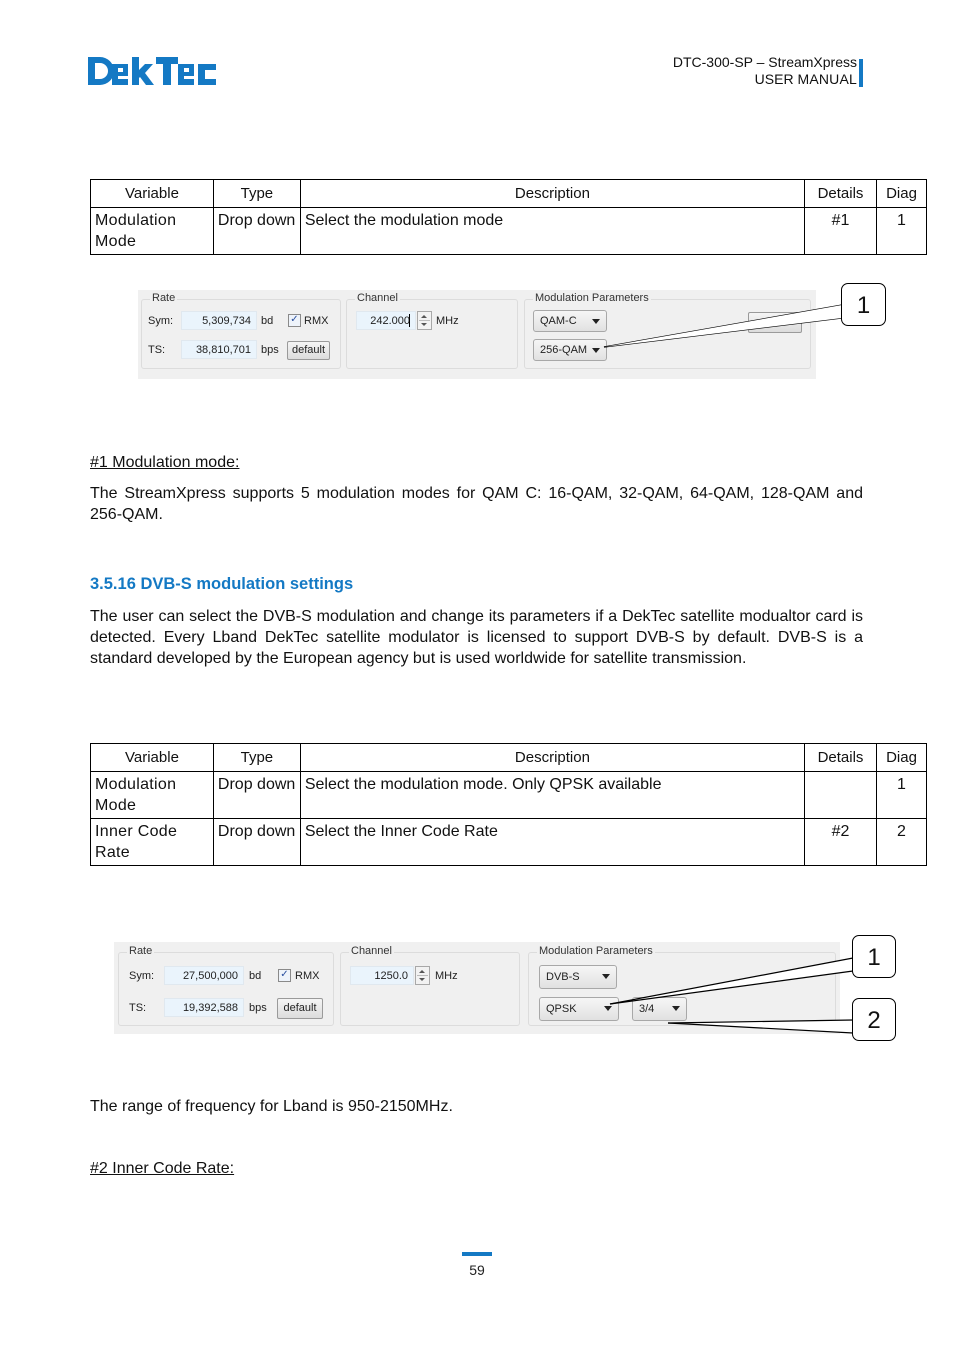 This screenshot has width=954, height=1350. I want to click on ts-rate-input: 38,810,701, so click(219, 349).